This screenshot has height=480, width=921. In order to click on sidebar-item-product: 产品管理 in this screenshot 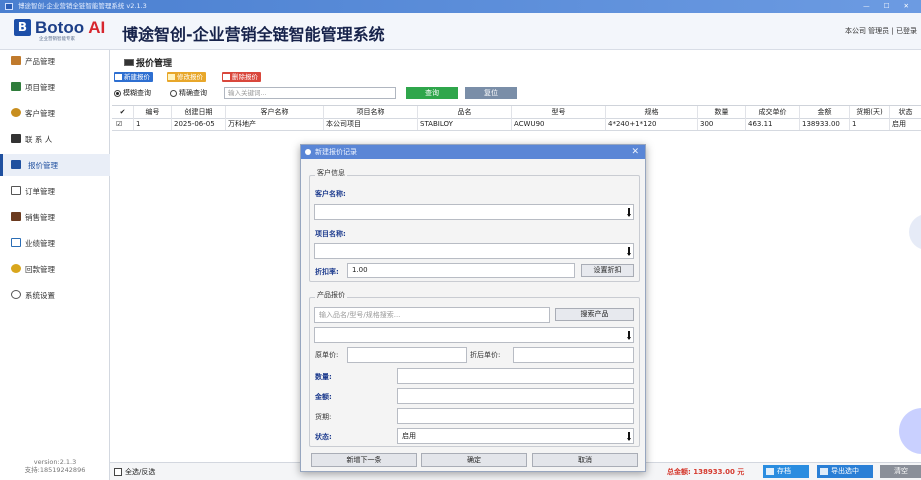, I will do `click(55, 61)`.